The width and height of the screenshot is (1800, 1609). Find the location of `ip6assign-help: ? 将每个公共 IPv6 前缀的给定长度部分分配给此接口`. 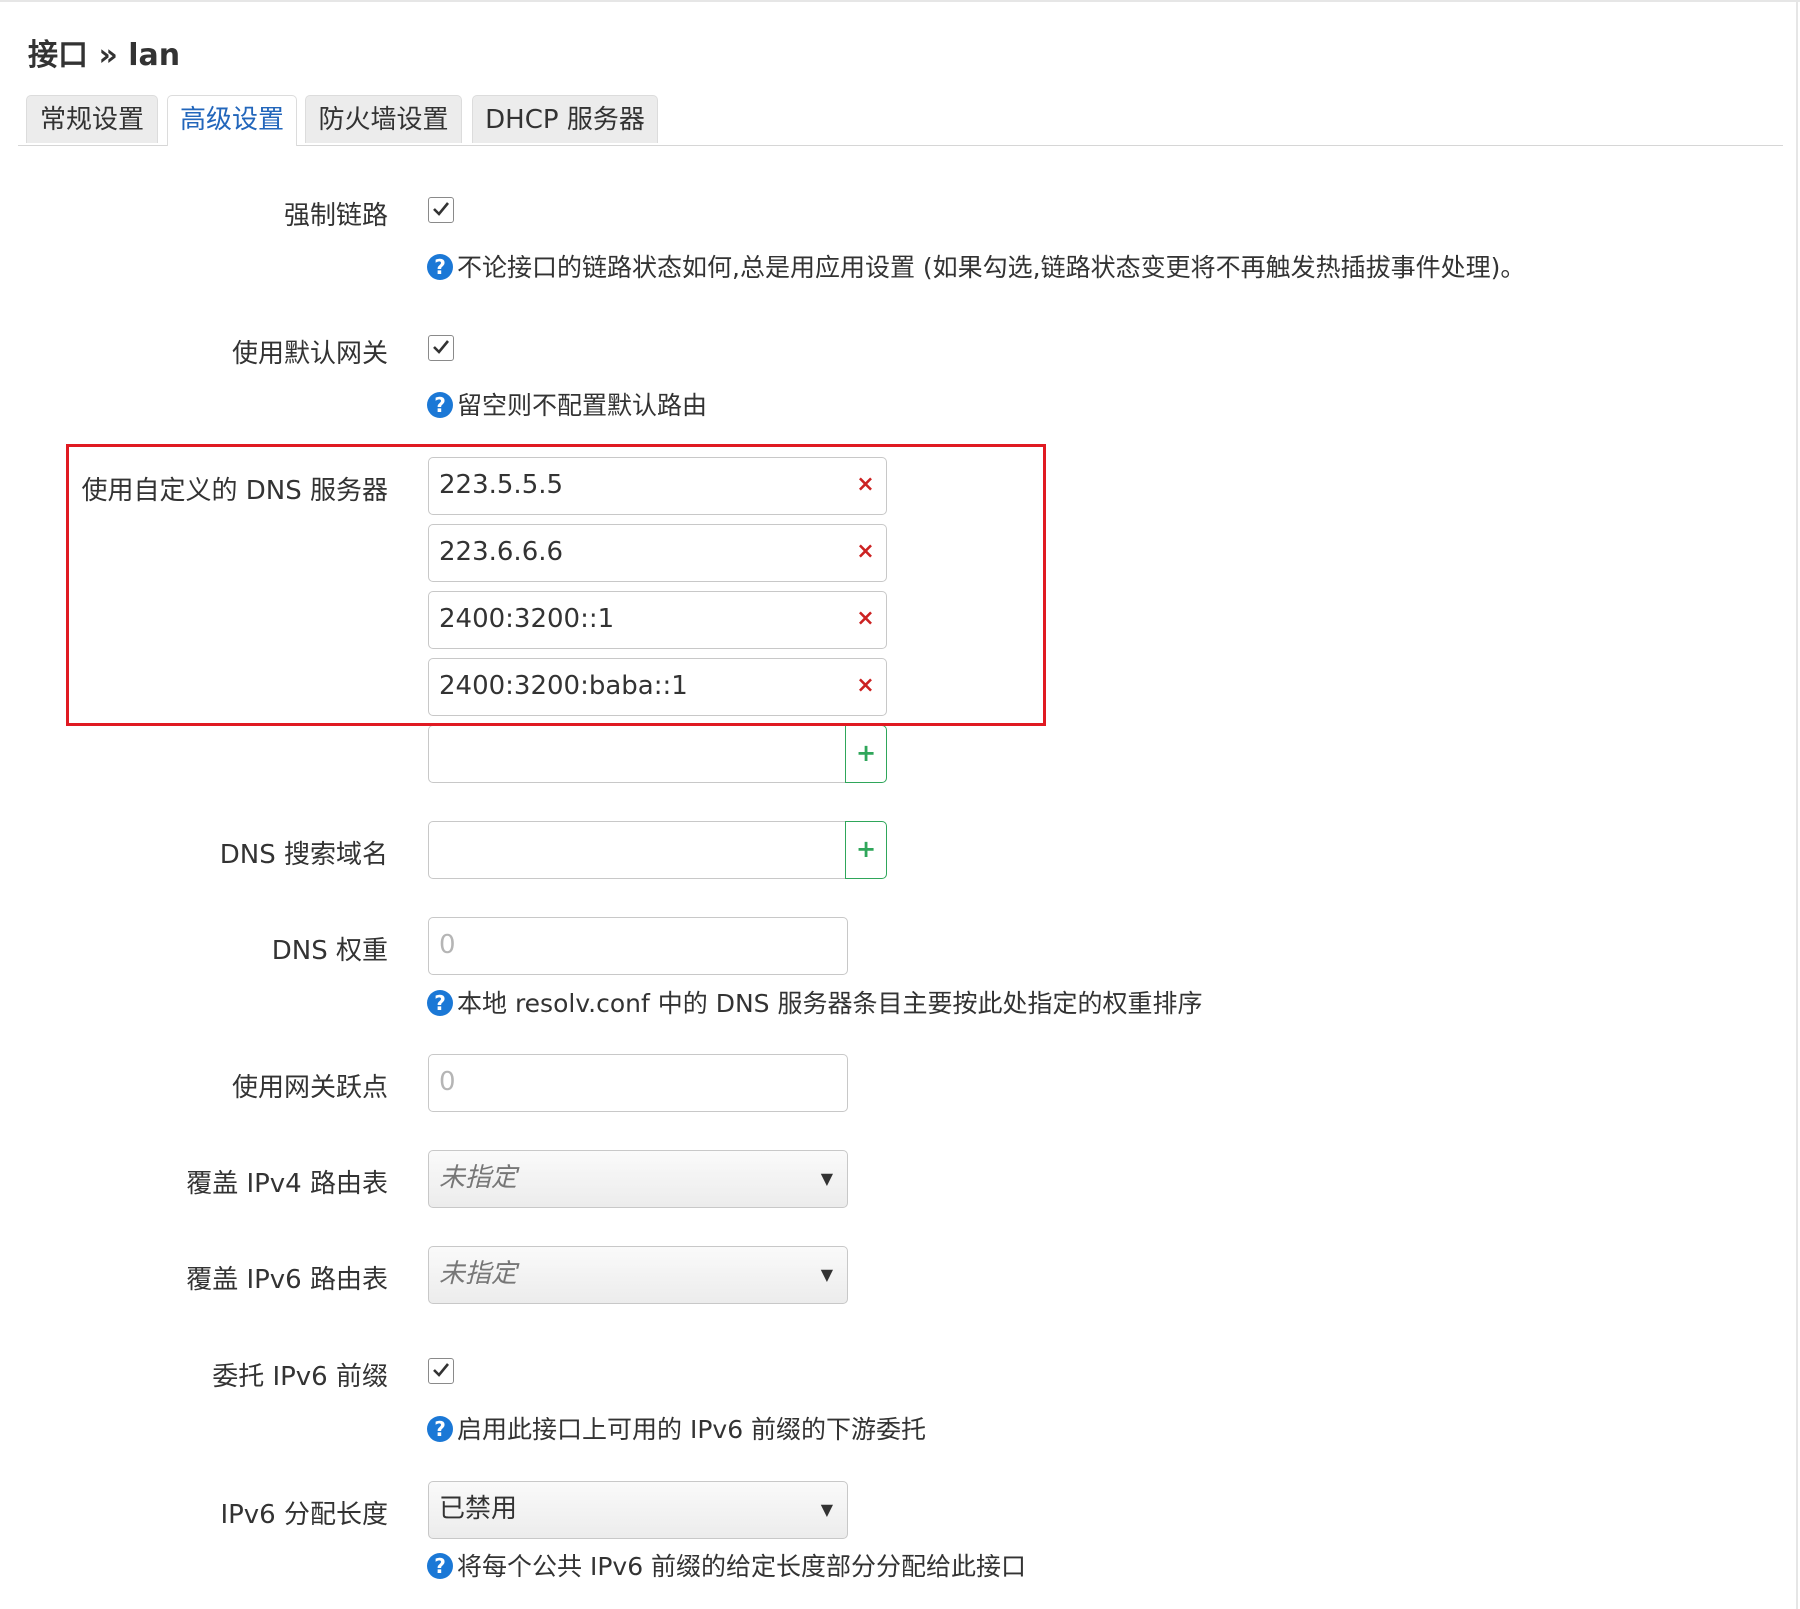

ip6assign-help: ? 将每个公共 IPv6 前缀的给定长度部分分配给此接口 is located at coordinates (726, 1565).